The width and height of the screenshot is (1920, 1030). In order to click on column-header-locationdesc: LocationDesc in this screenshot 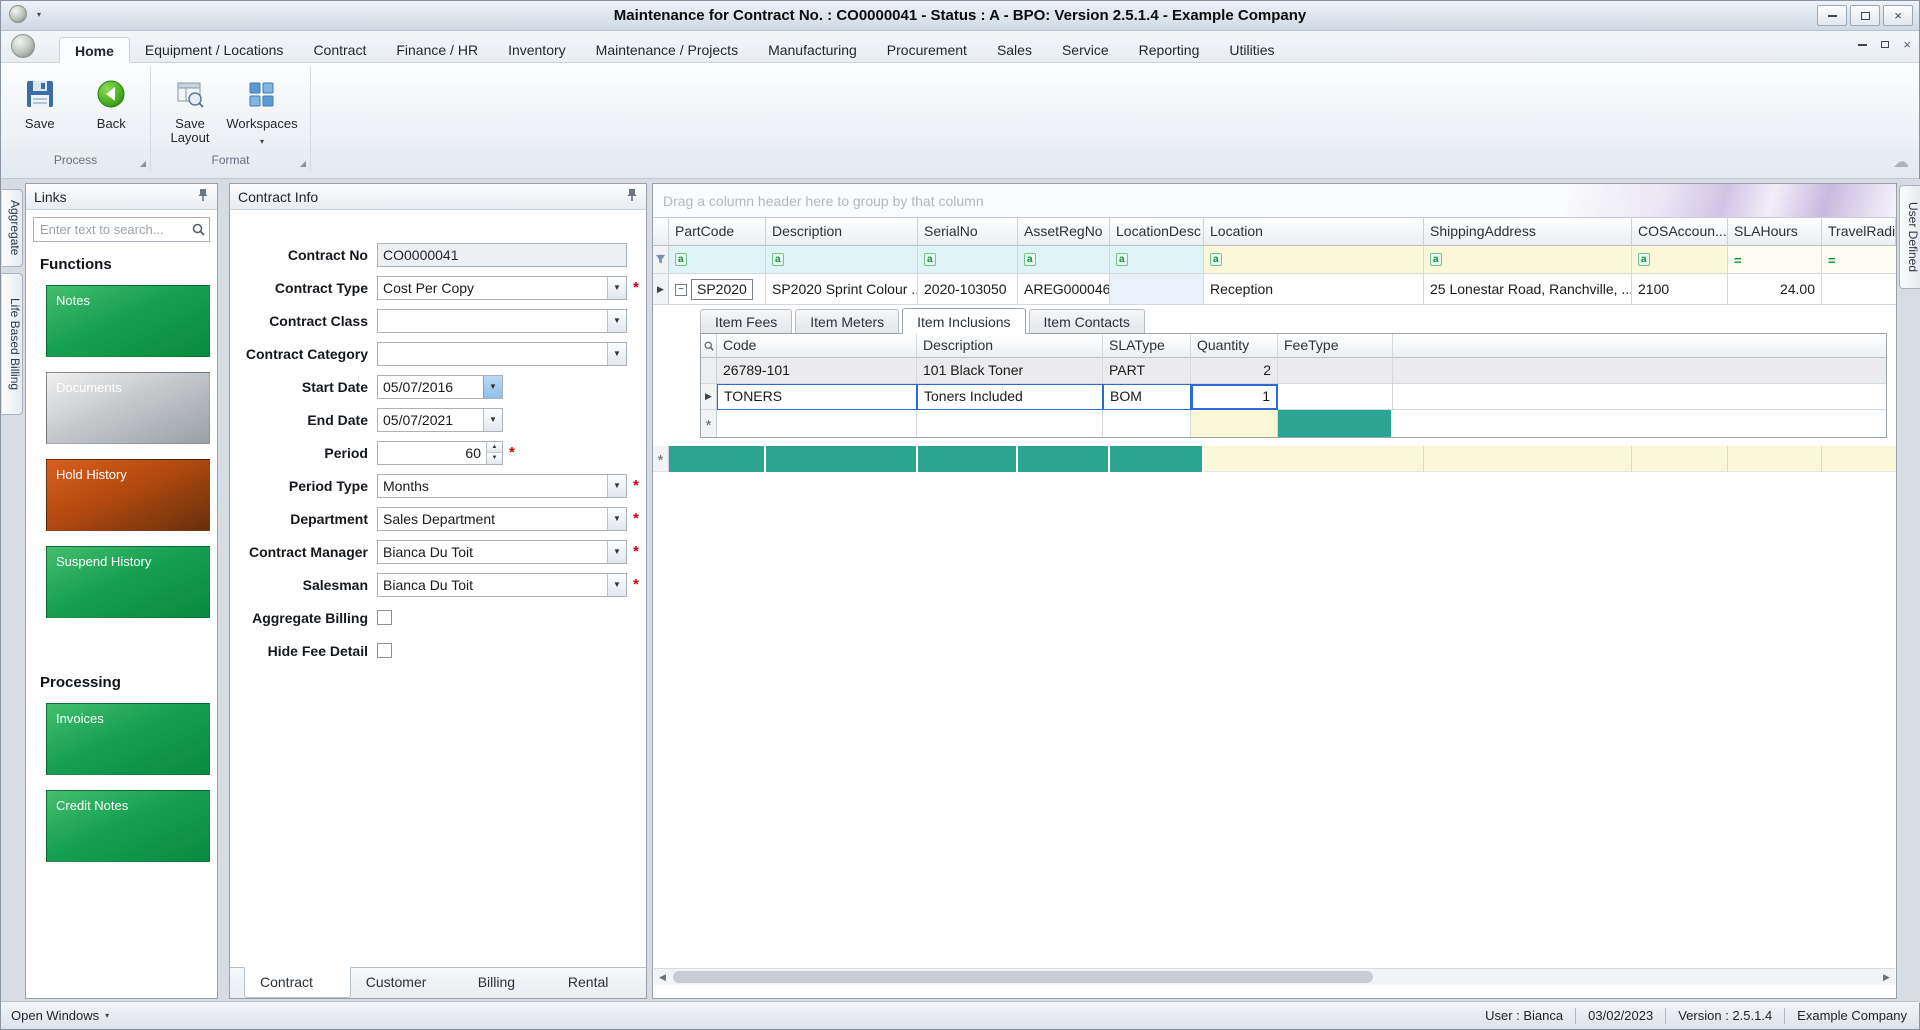, I will do `click(1157, 232)`.